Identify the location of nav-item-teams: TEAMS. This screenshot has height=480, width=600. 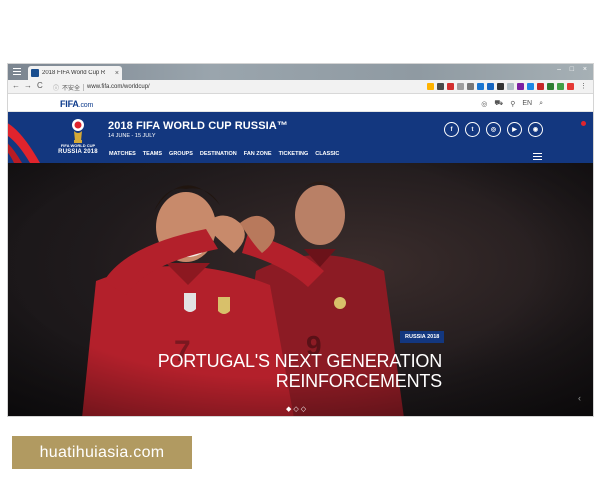
(152, 154).